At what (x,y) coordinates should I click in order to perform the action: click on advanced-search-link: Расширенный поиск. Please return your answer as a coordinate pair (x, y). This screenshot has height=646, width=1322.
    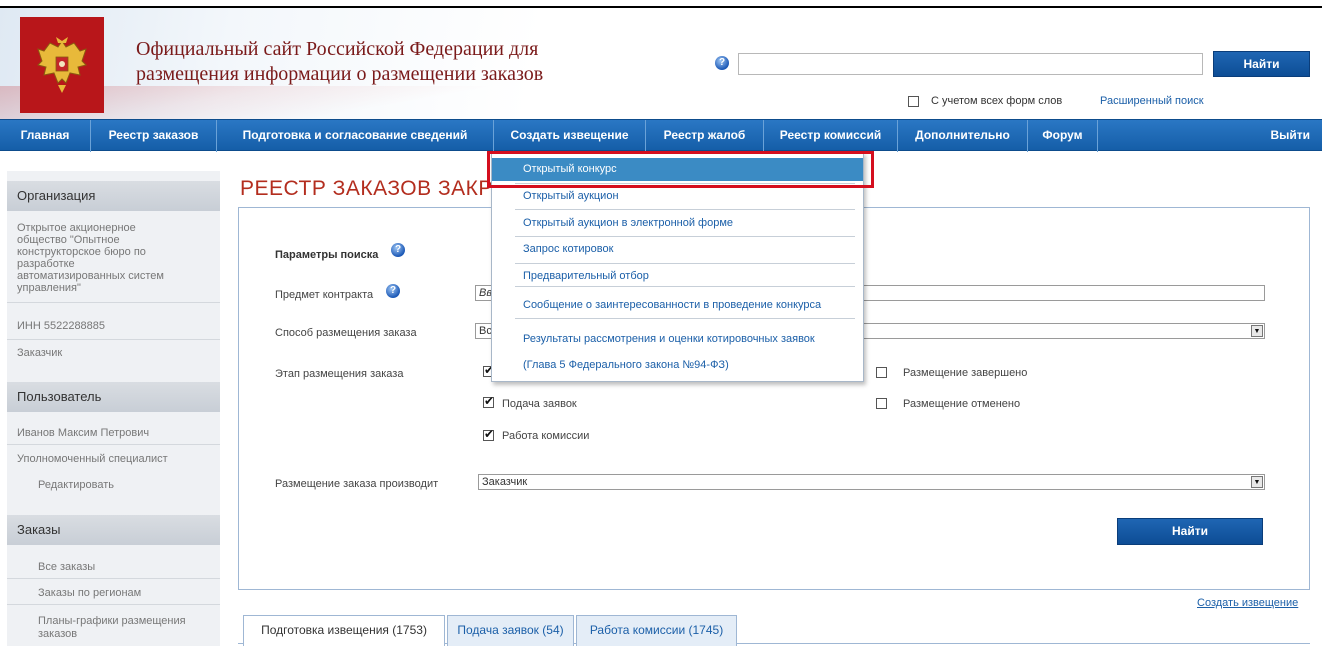
    Looking at the image, I should click on (1152, 101).